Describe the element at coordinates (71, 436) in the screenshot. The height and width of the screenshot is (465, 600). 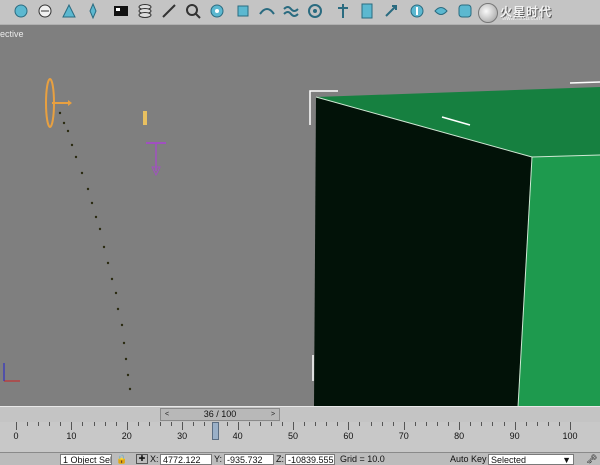
I see `frame-label: 10` at that location.